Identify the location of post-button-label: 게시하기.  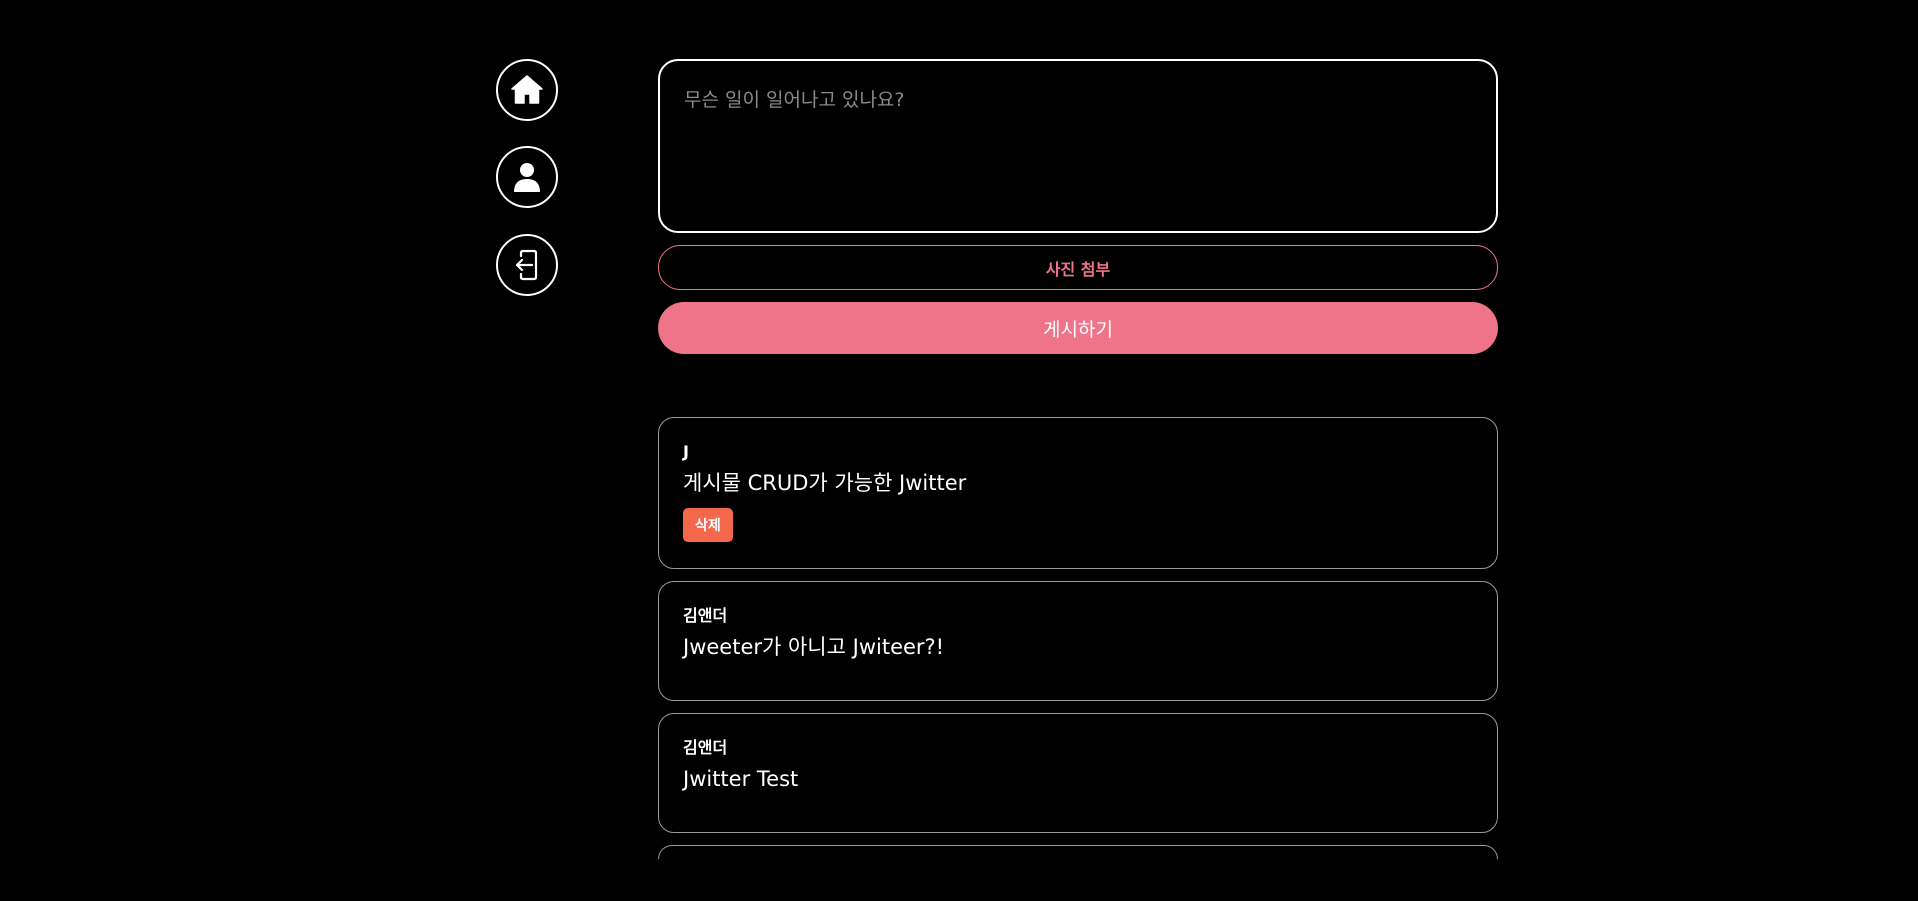
(1078, 329).